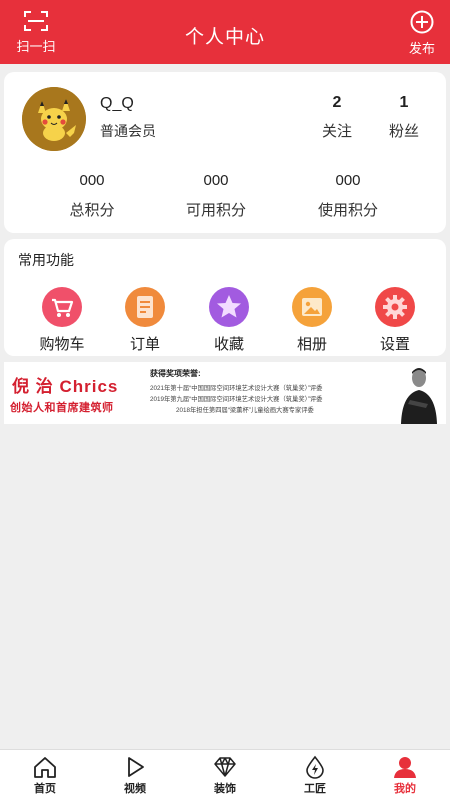 This screenshot has height=800, width=450. What do you see at coordinates (216, 196) in the screenshot?
I see `available-points: 000 可用积分` at bounding box center [216, 196].